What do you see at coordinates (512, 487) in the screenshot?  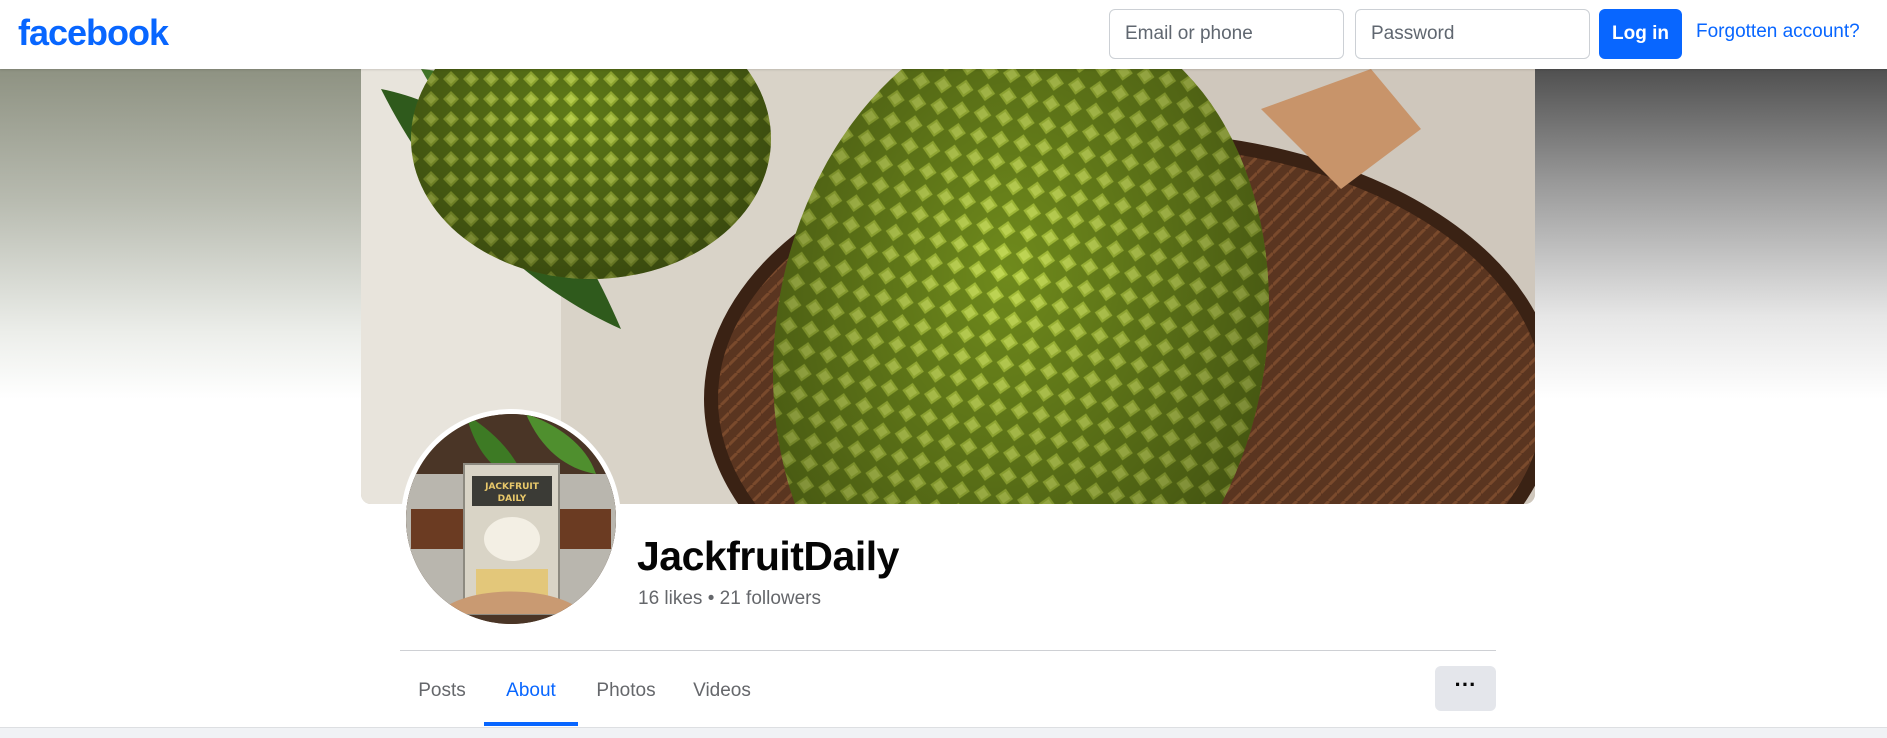 I see `svg-text: JACKFRUIT` at bounding box center [512, 487].